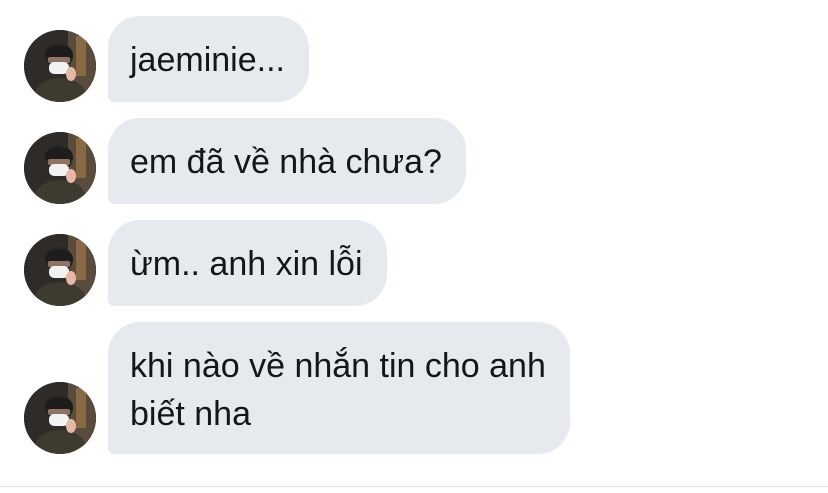 The image size is (828, 493). Describe the element at coordinates (339, 388) in the screenshot. I see `message-bubble: khi nào về nhắn tin cho anh biết nha` at that location.